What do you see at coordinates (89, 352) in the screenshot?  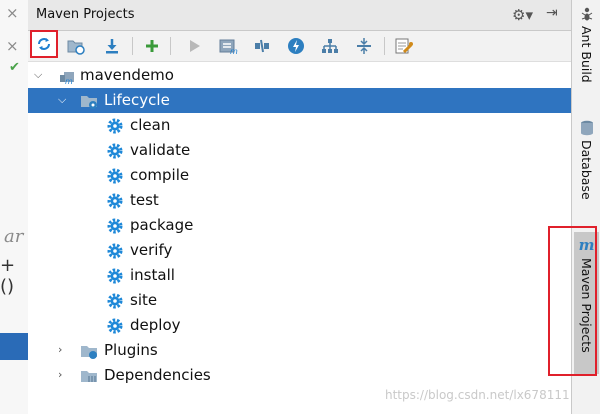 I see `plugins-folder-icon` at bounding box center [89, 352].